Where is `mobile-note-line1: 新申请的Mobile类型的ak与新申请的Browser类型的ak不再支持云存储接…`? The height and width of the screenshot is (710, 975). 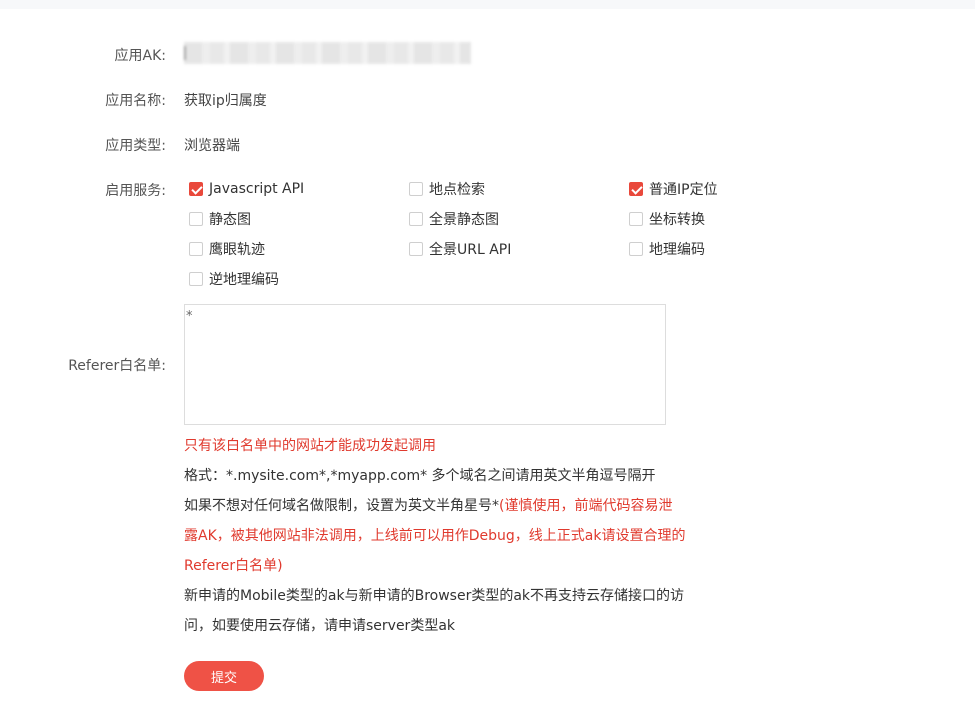
mobile-note-line1: 新申请的Mobile类型的ak与新申请的Browser类型的ak不再支持云存储接… is located at coordinates (434, 596).